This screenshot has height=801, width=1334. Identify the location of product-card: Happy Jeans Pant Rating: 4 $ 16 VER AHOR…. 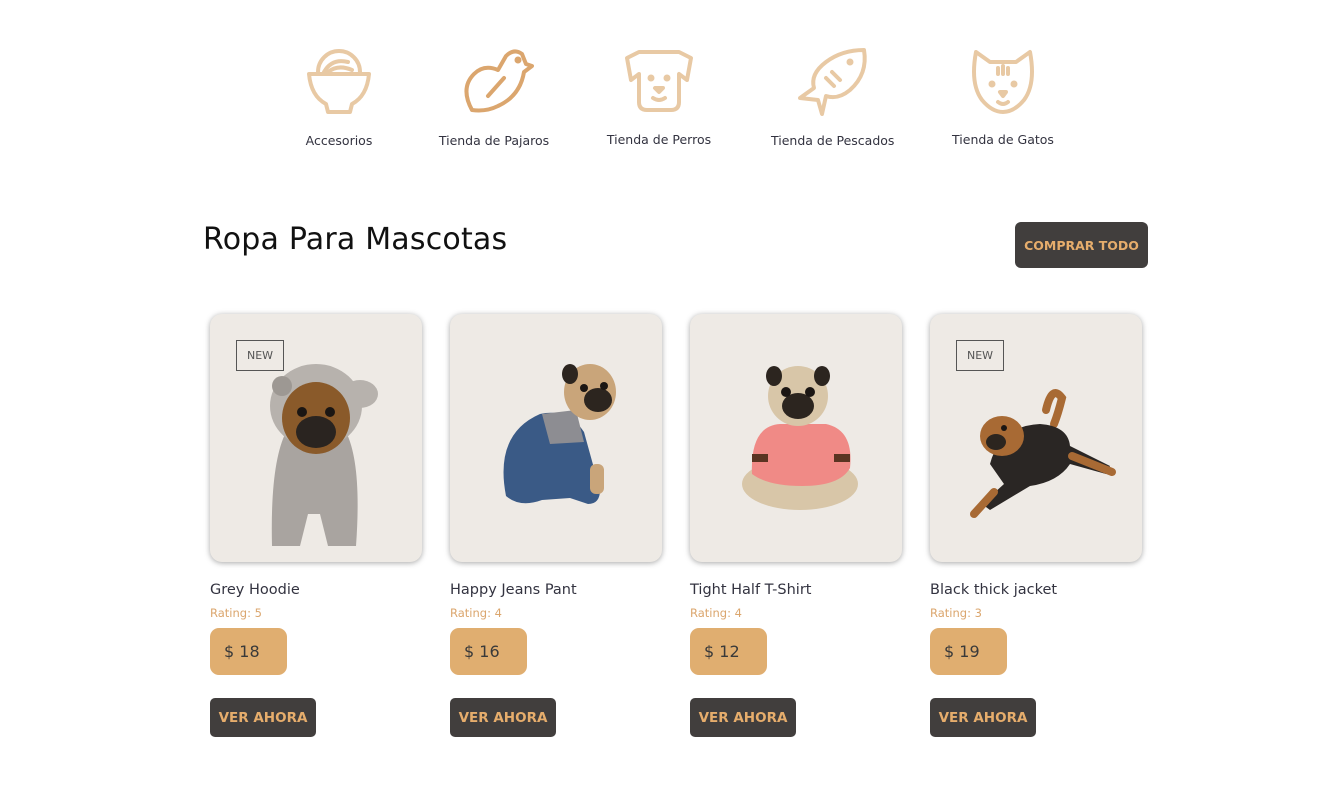
(556, 525).